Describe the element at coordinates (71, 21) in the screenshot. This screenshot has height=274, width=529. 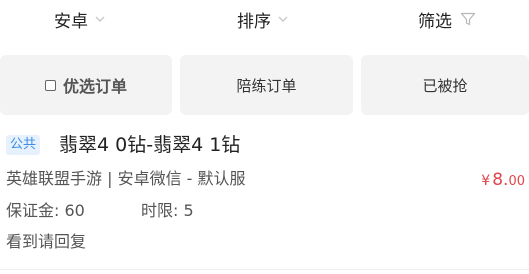
I see `platform-dropdown-label: 安卓` at that location.